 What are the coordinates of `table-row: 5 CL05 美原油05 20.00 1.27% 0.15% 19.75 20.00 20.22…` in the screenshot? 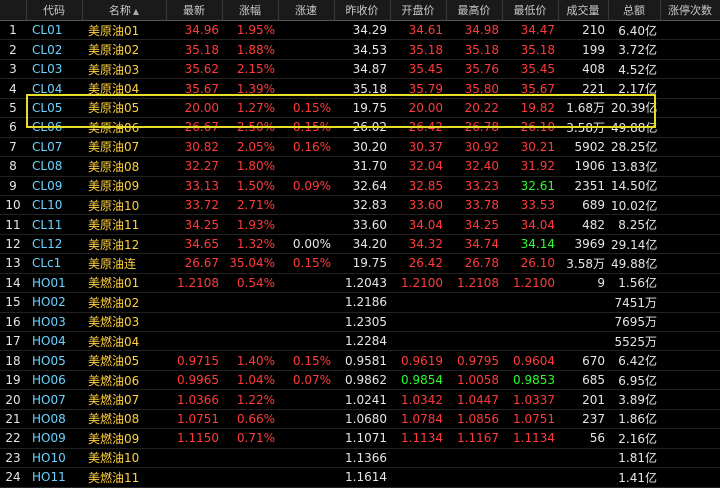 It's located at (360, 108).